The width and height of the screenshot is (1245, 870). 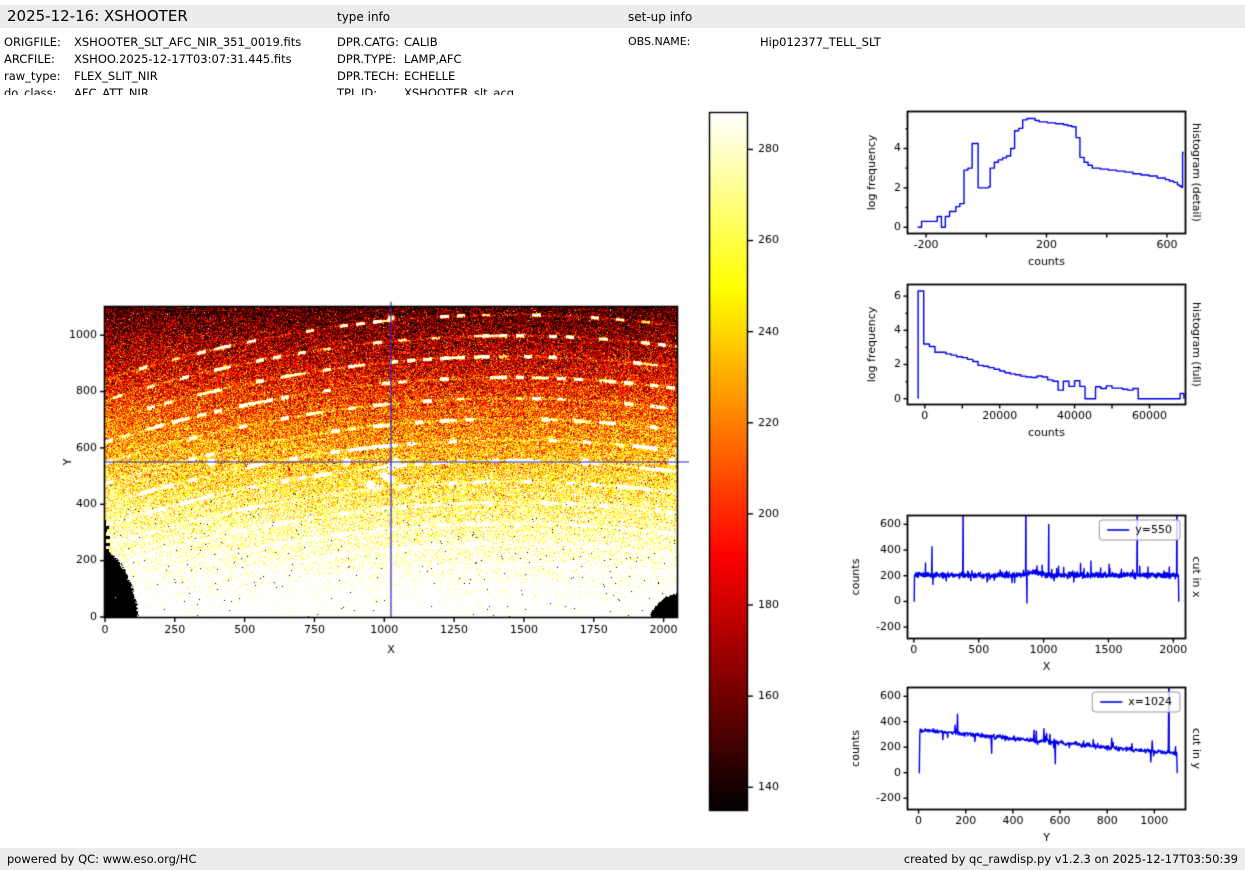 What do you see at coordinates (430, 76) in the screenshot?
I see `dprtech-value: ECHELLE` at bounding box center [430, 76].